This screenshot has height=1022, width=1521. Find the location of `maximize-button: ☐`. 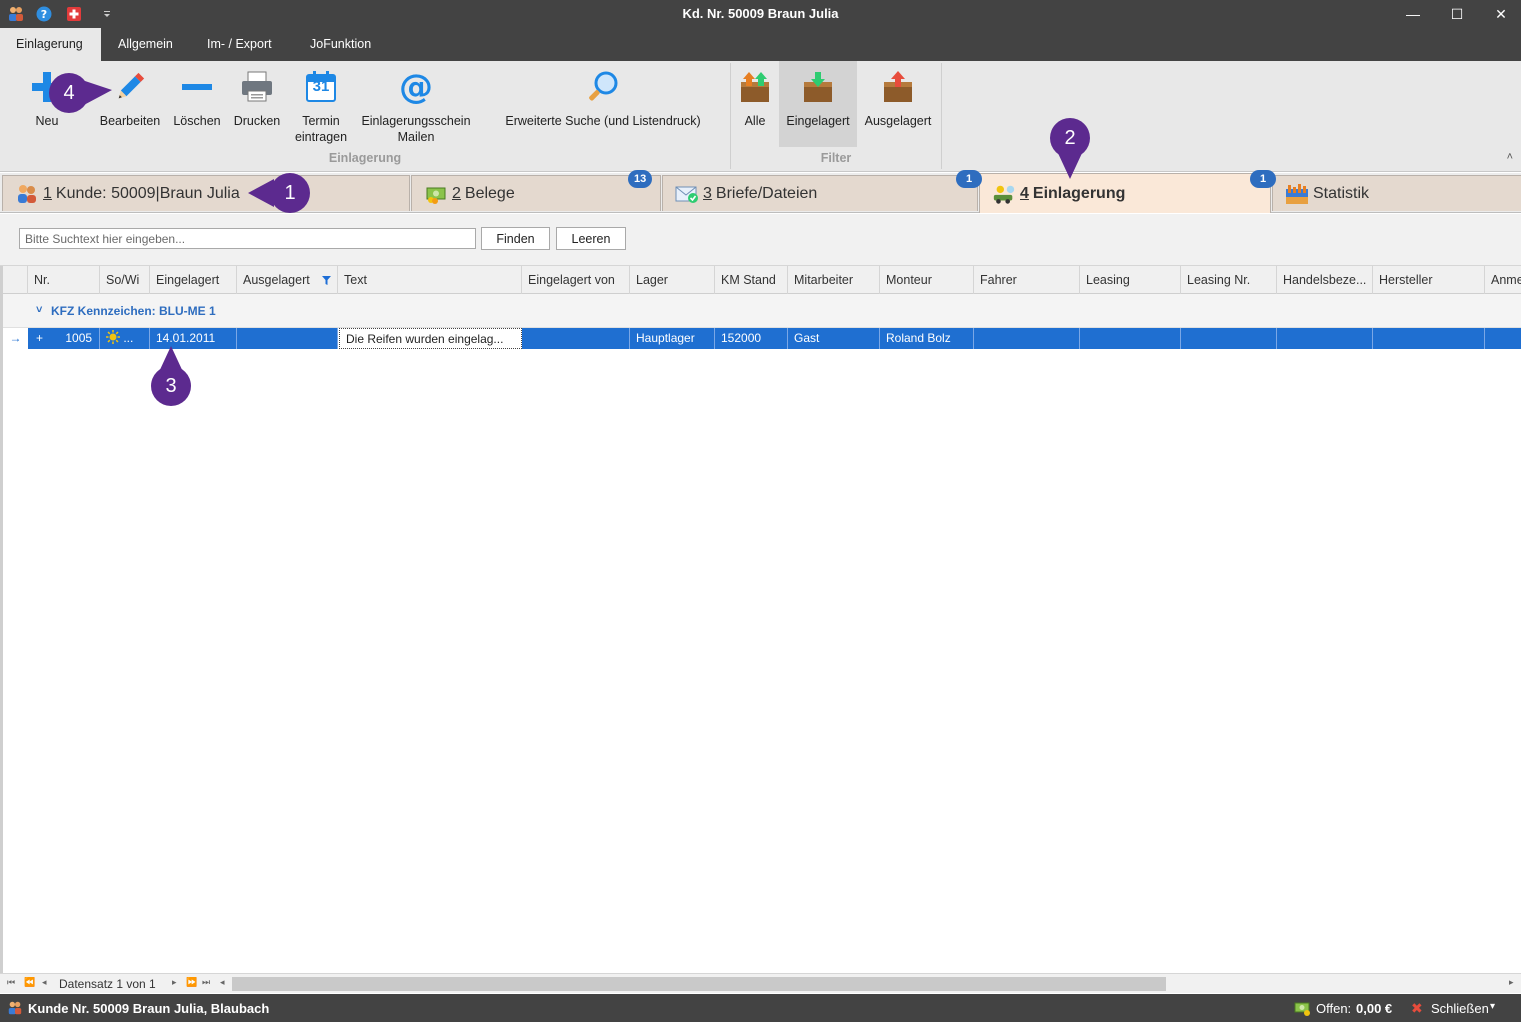

maximize-button: ☐ is located at coordinates (1457, 14).